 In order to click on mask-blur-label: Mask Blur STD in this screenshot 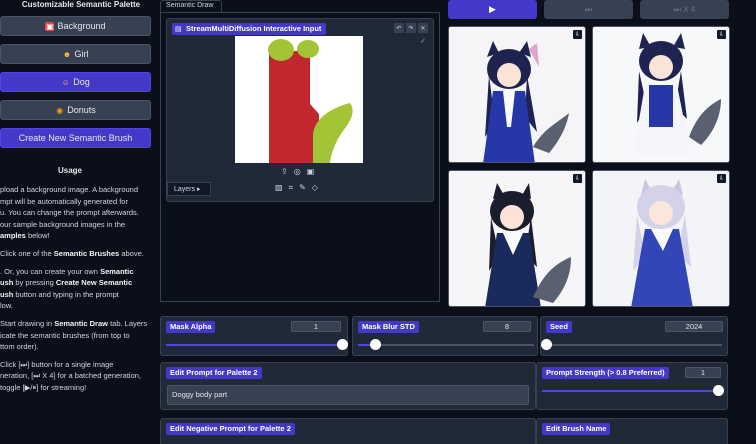, I will do `click(388, 327)`.